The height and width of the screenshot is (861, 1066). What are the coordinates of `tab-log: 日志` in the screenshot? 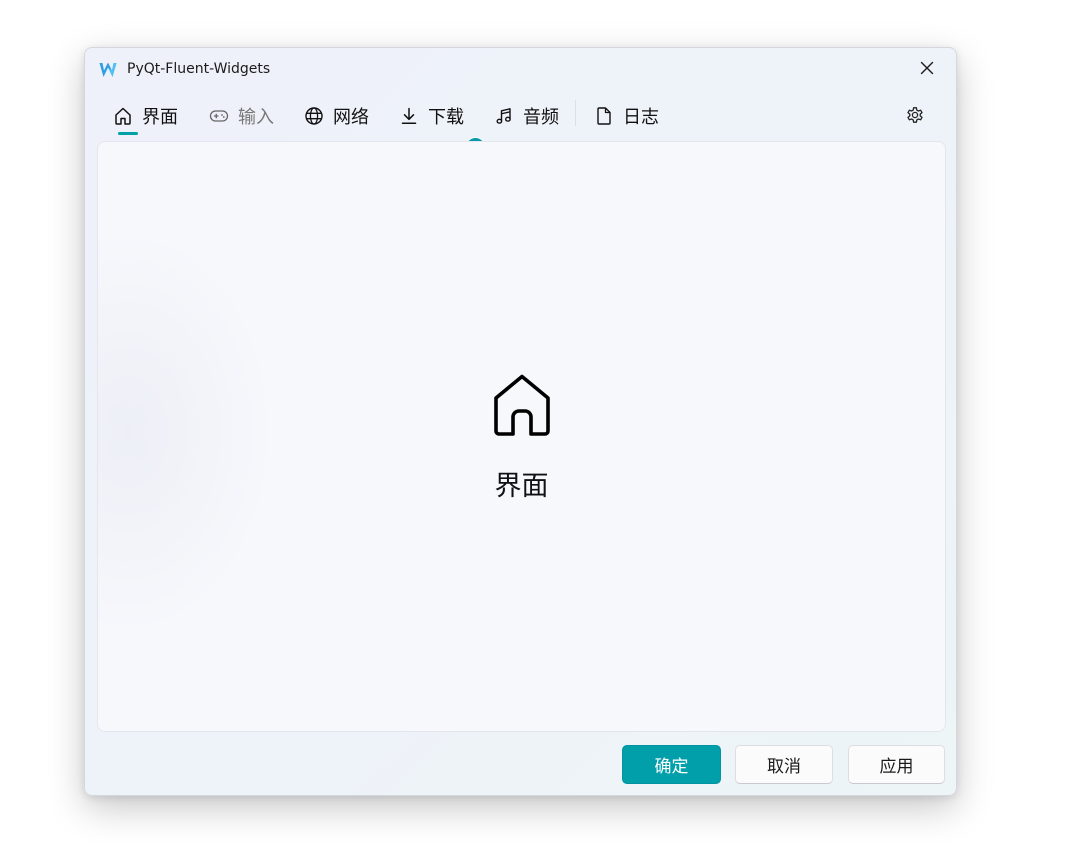 It's located at (626, 116).